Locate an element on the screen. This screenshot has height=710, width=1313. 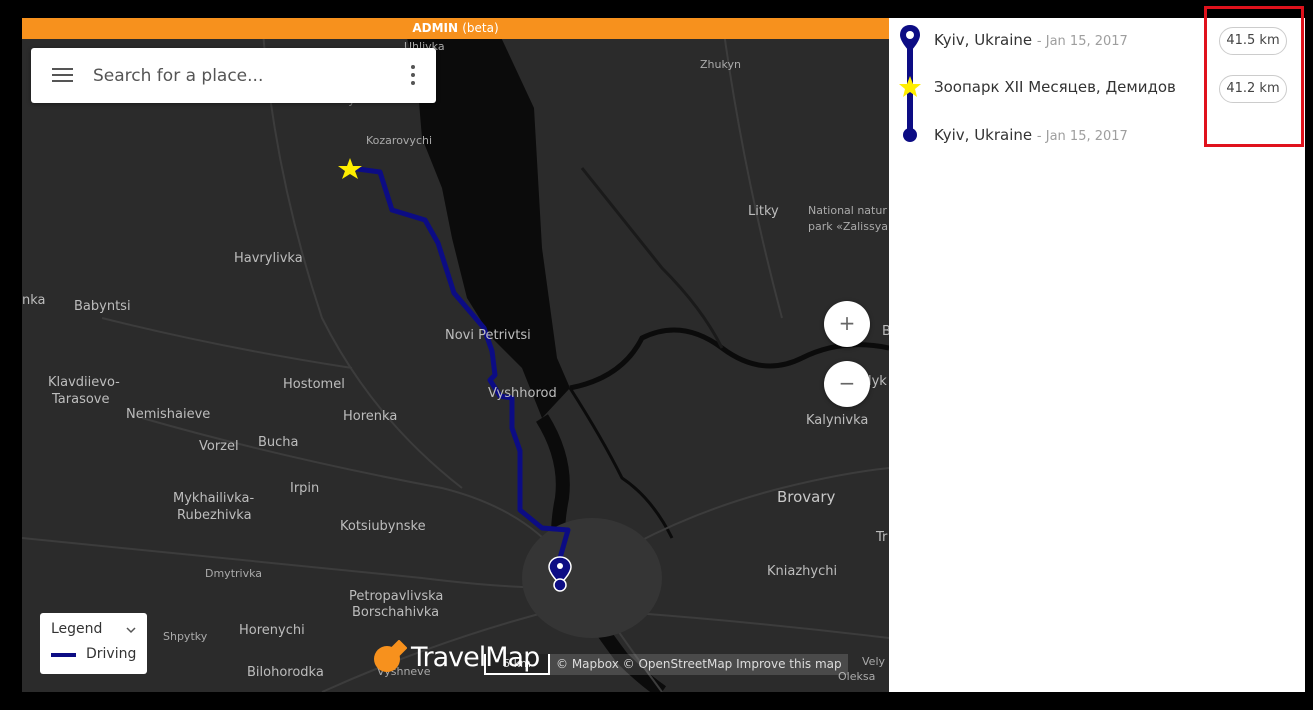
legend-title: Legend is located at coordinates (77, 629).